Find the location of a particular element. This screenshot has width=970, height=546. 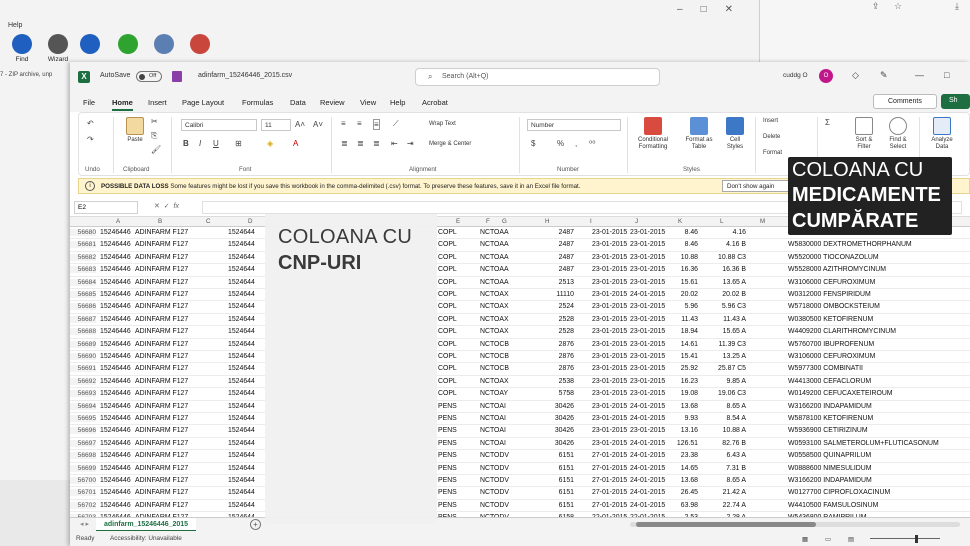

minimize-icon: — is located at coordinates (919, 75).